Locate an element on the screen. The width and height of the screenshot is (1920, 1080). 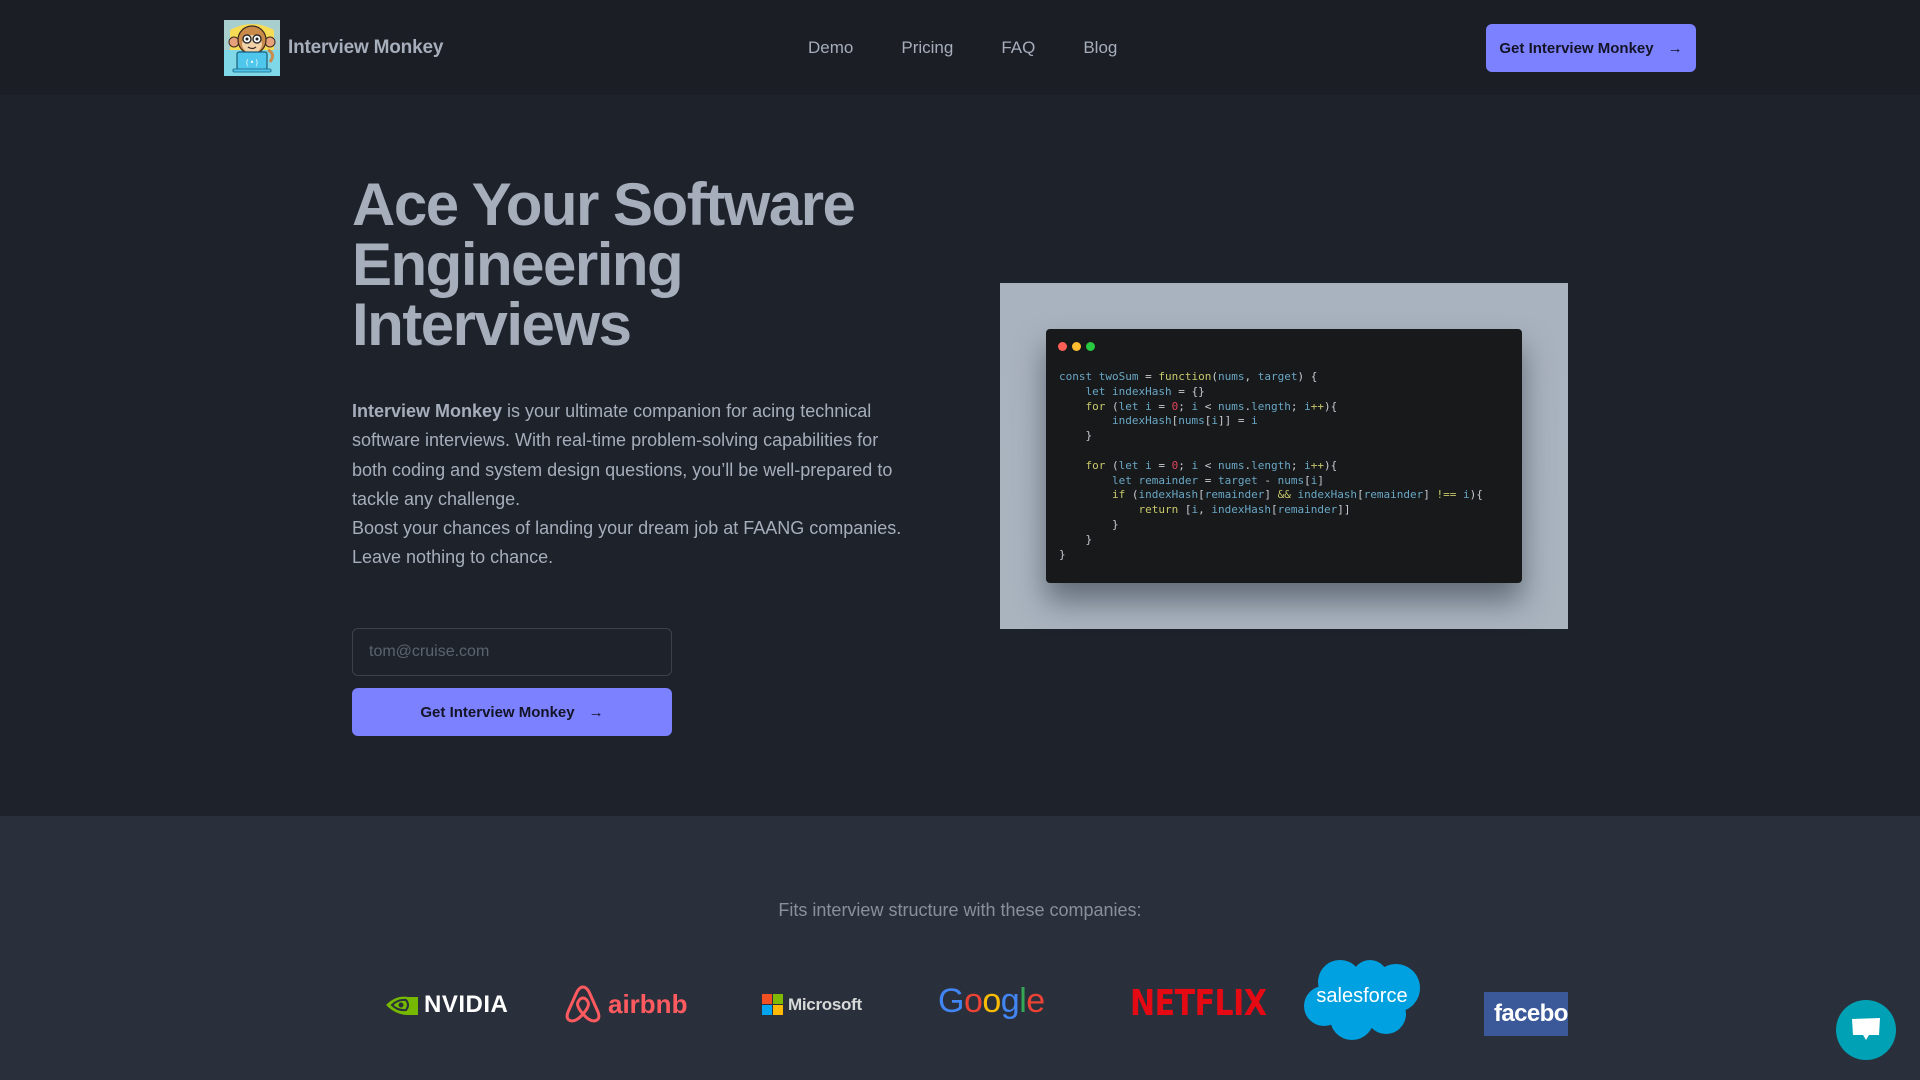
chat-widget-button is located at coordinates (1866, 1030).